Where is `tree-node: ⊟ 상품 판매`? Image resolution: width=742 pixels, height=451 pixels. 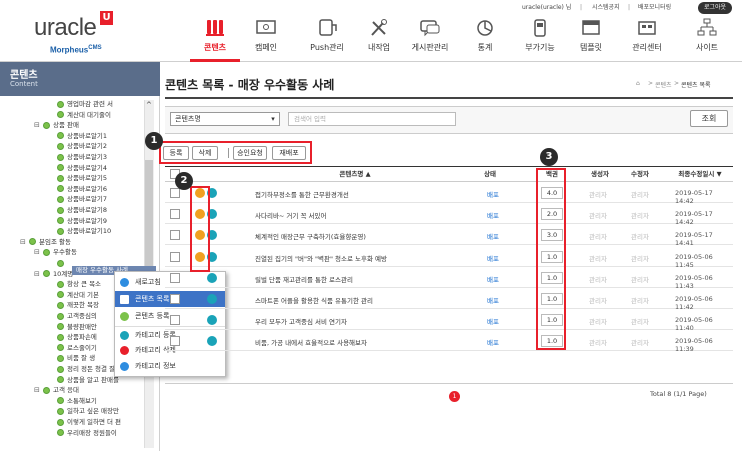
tree-node: ⊟ 상품 판매 is located at coordinates (56, 125).